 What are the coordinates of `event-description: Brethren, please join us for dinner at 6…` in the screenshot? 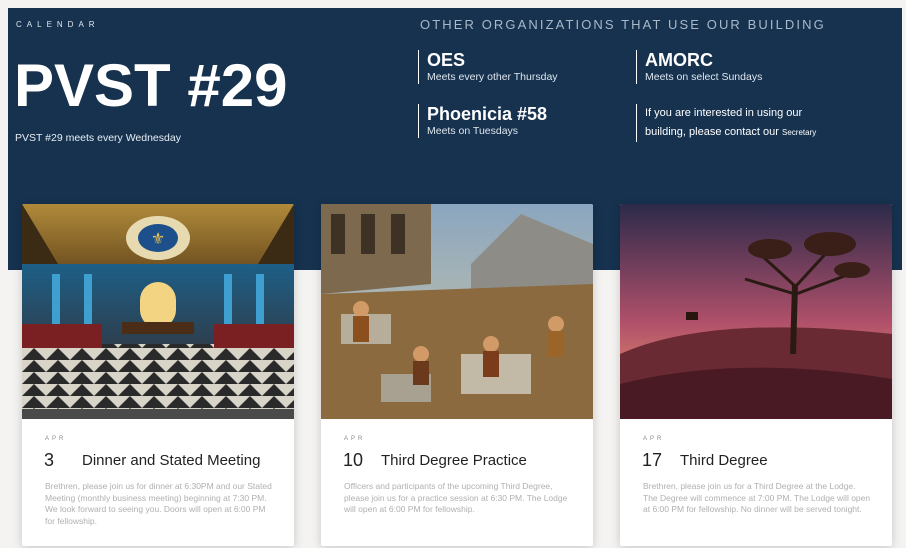 It's located at (158, 503).